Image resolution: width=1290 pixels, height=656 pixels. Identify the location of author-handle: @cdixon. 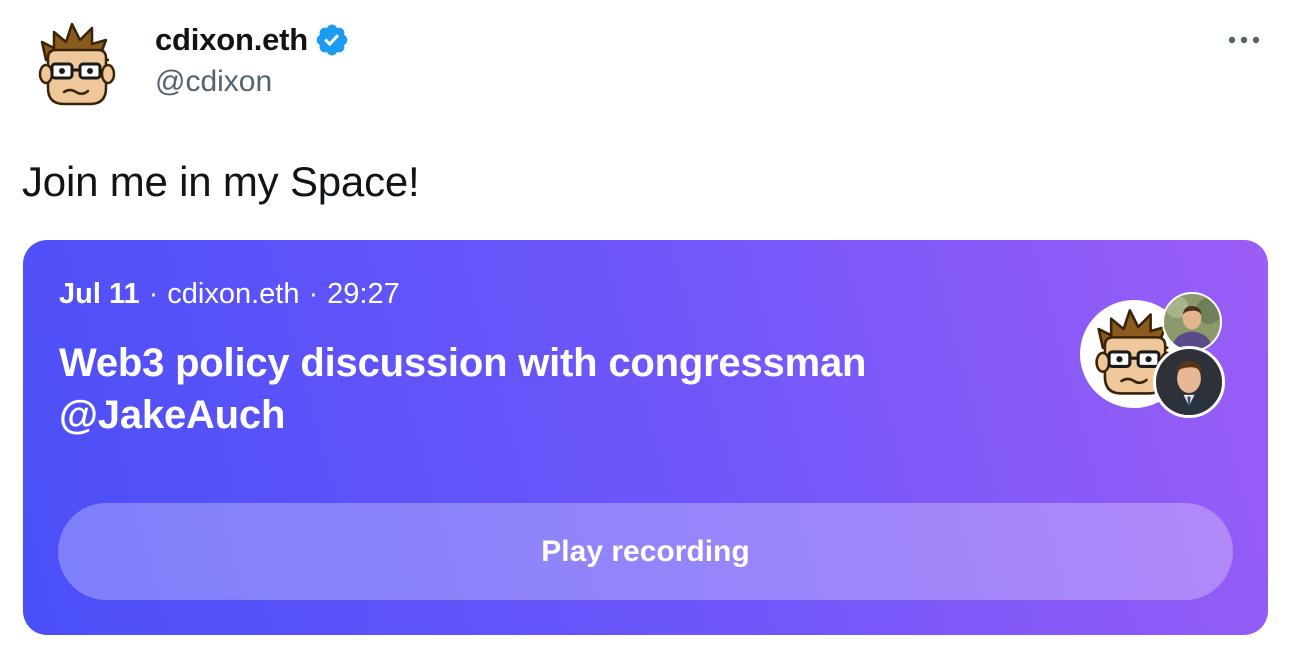
(213, 82).